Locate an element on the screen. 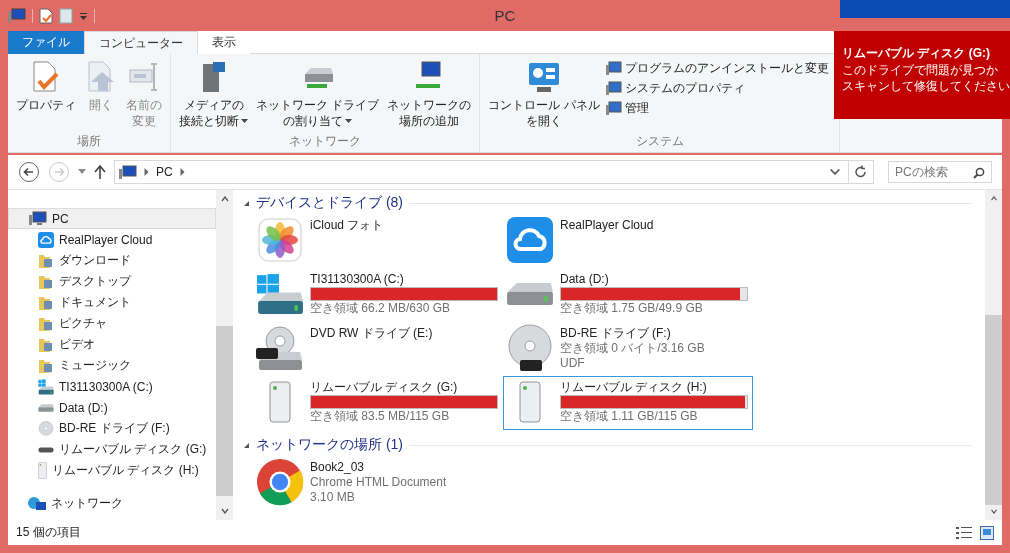 The height and width of the screenshot is (553, 1010). sidebar-item: TI31130300A (C:) is located at coordinates (112, 386).